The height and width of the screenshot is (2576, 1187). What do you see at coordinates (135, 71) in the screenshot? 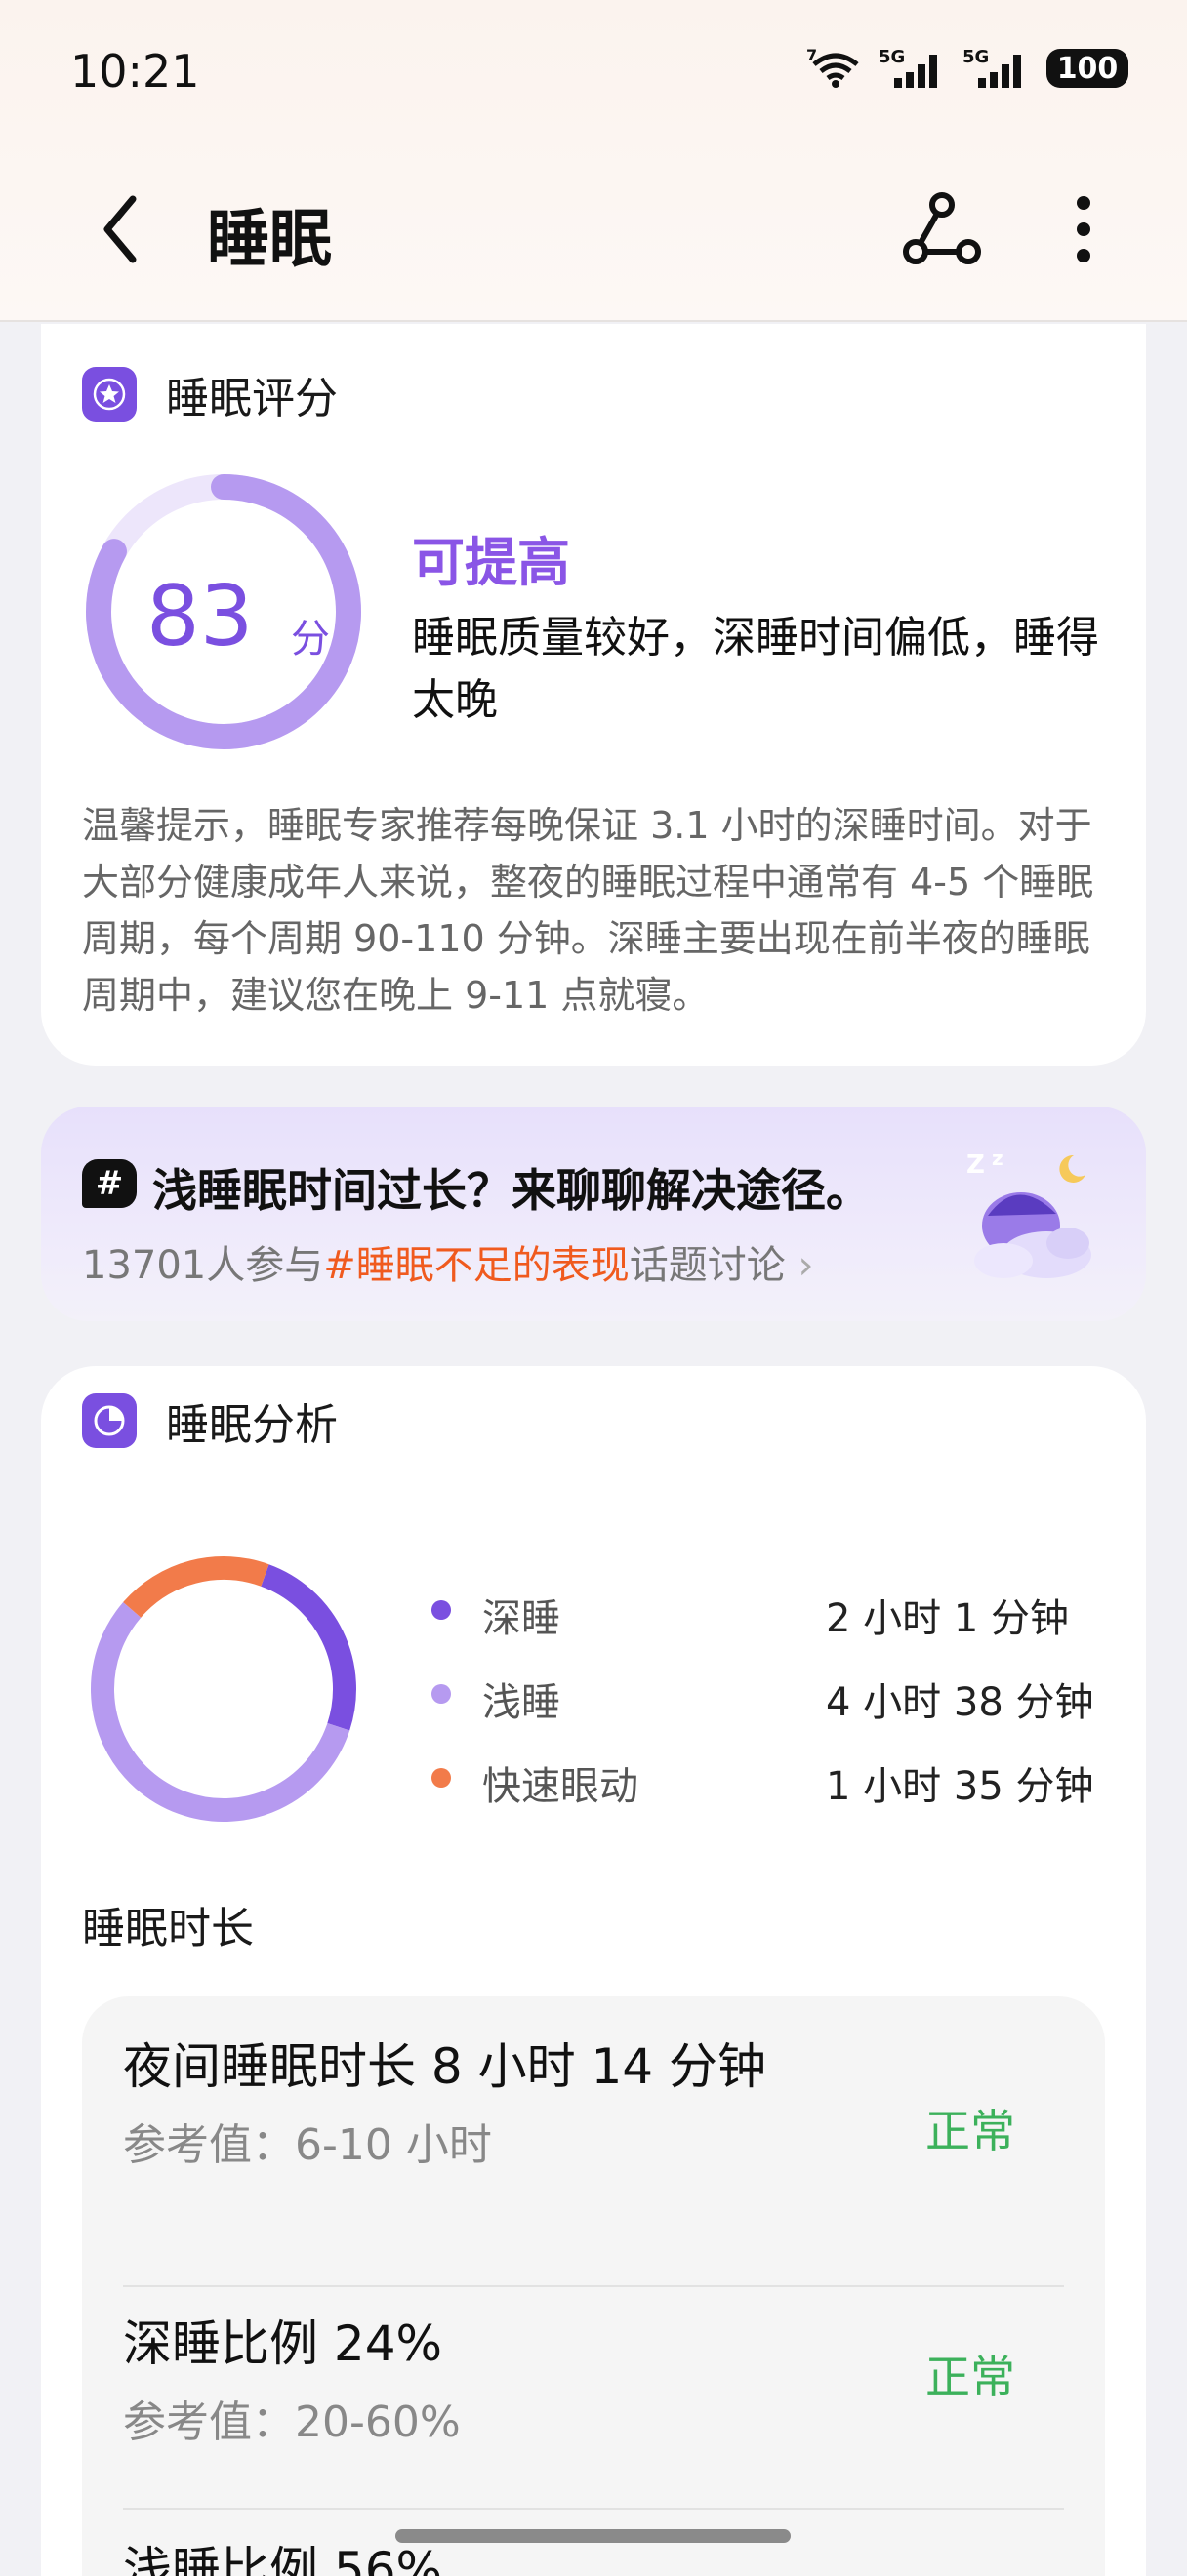
I see `status-time: 10:21` at bounding box center [135, 71].